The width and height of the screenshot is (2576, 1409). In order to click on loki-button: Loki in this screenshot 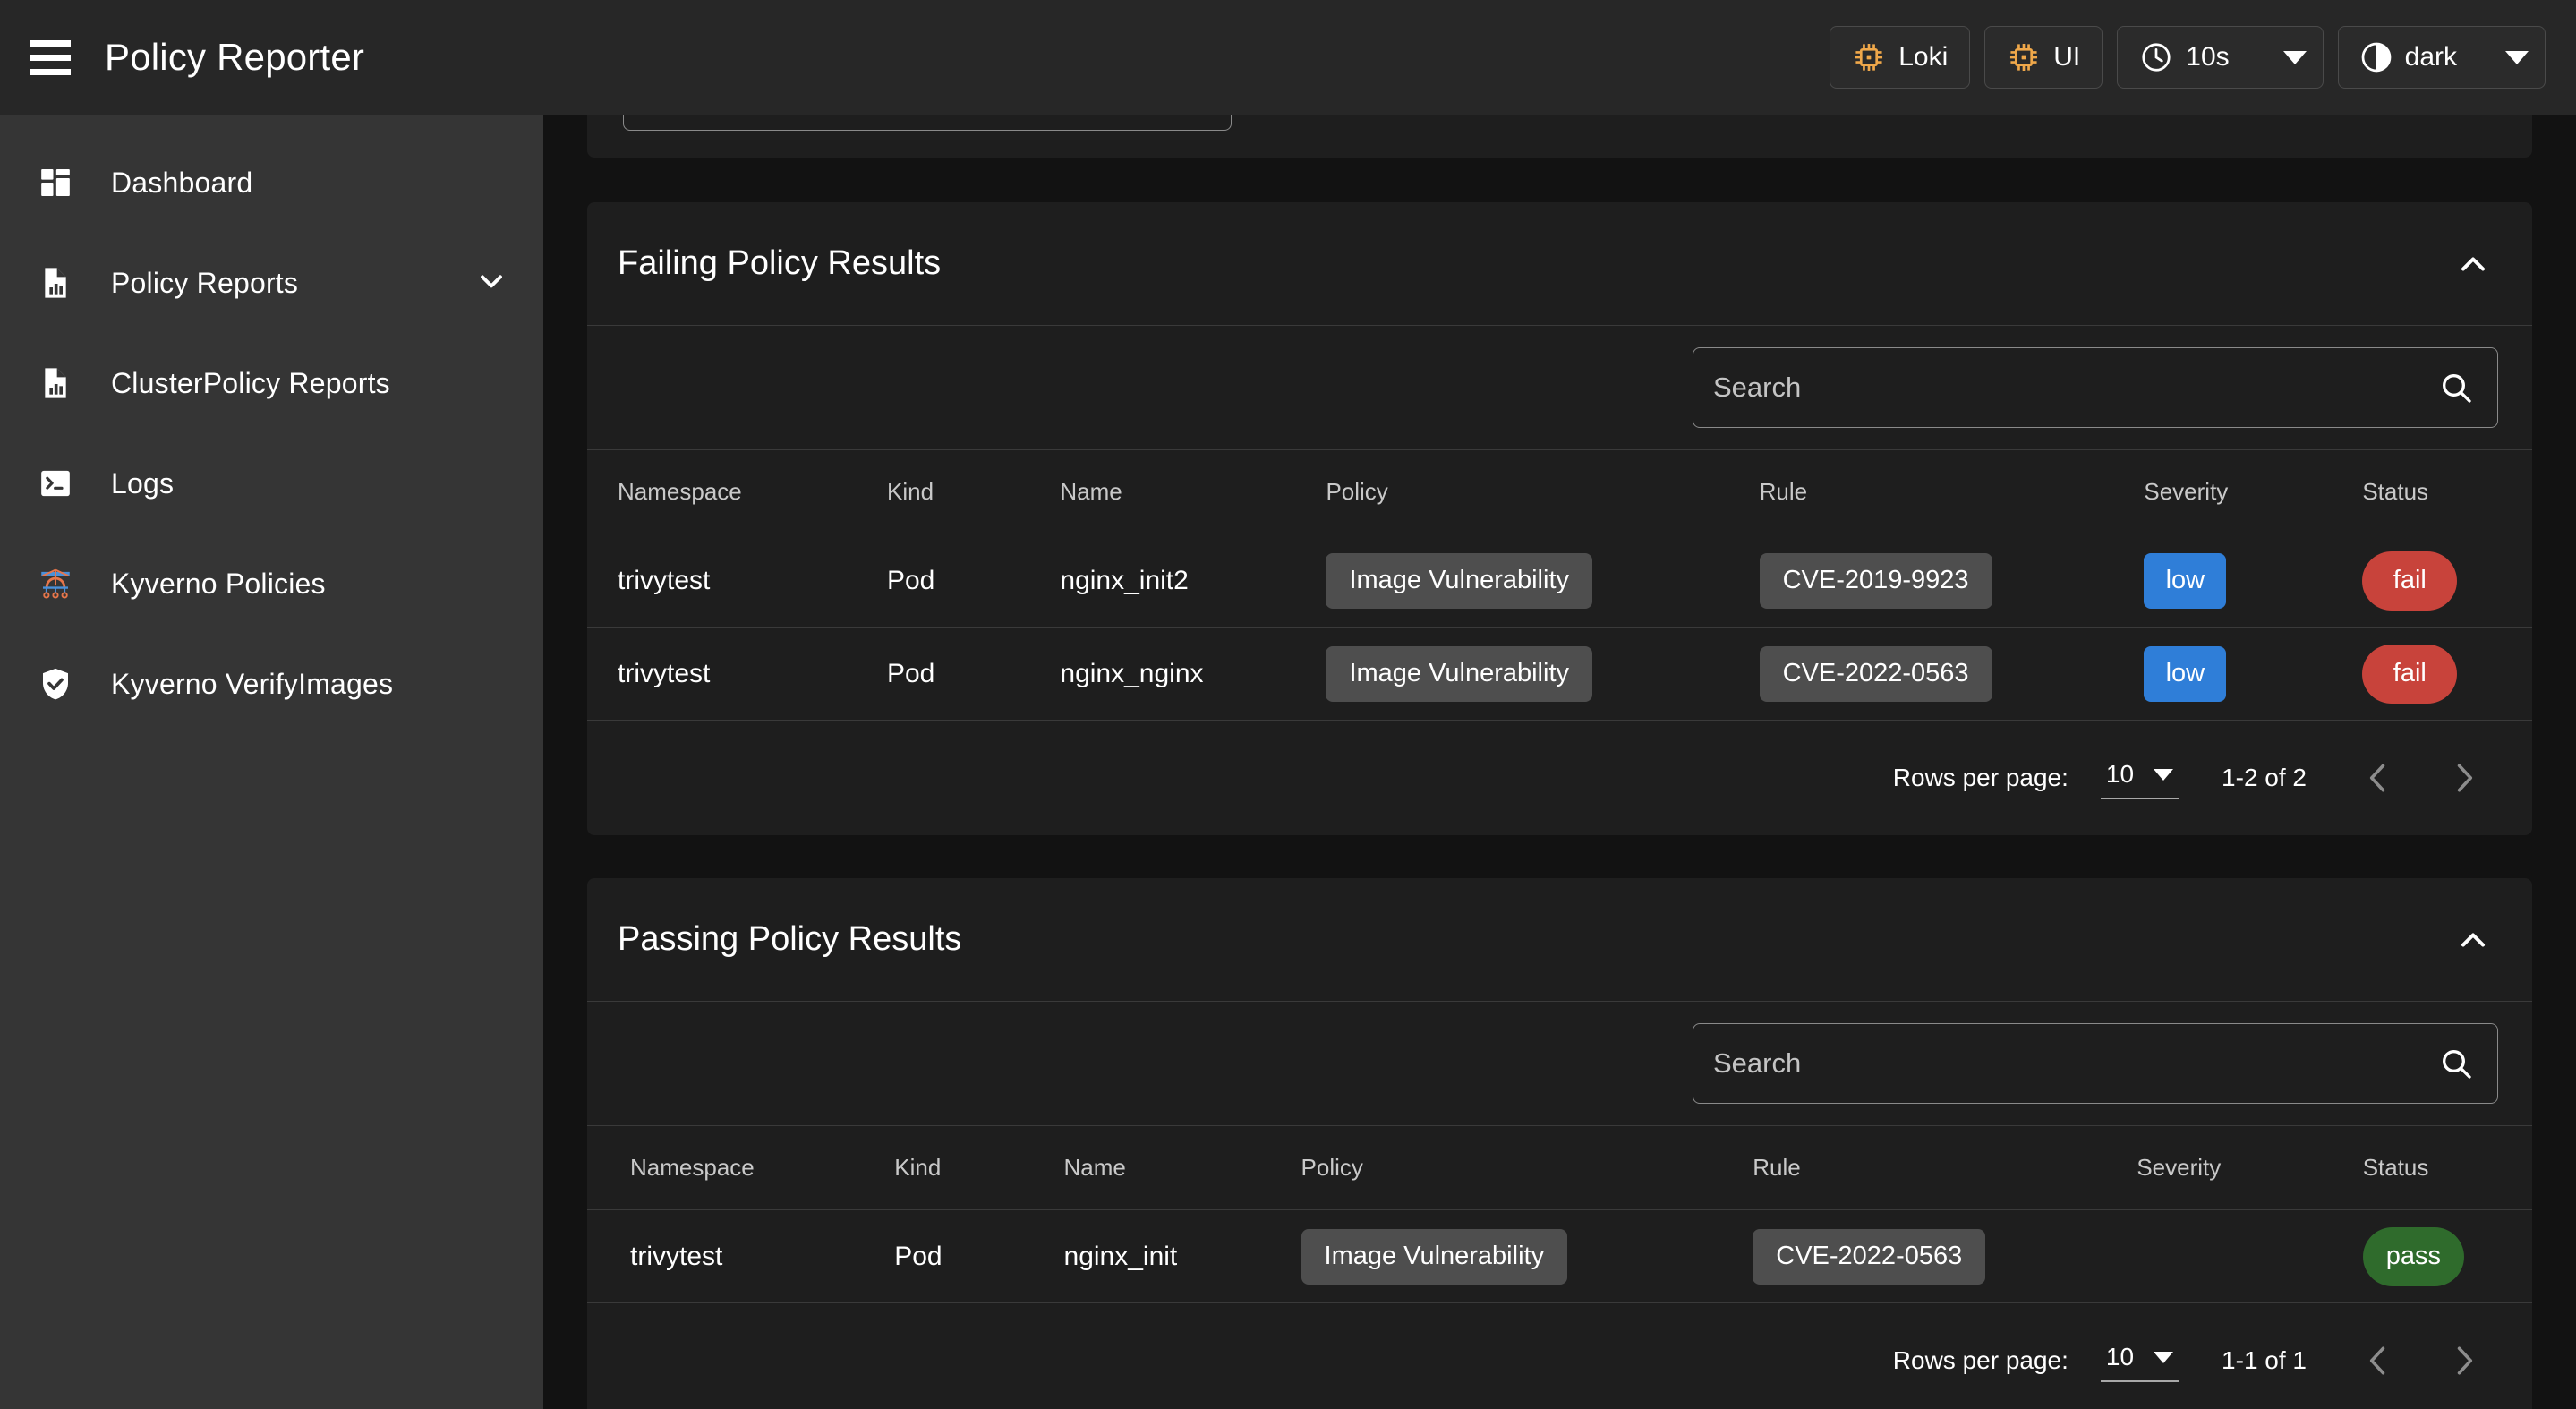, I will do `click(1900, 58)`.